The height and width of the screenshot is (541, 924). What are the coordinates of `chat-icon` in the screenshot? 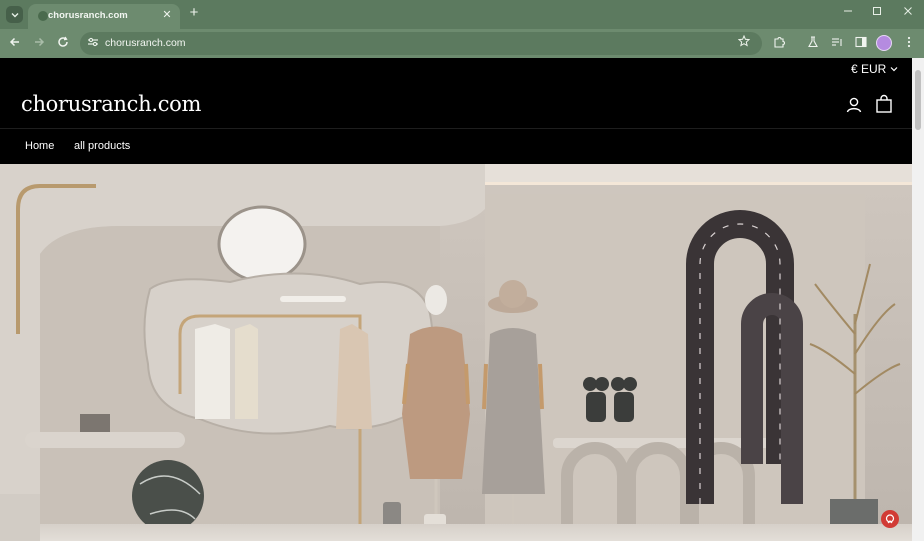 It's located at (890, 519).